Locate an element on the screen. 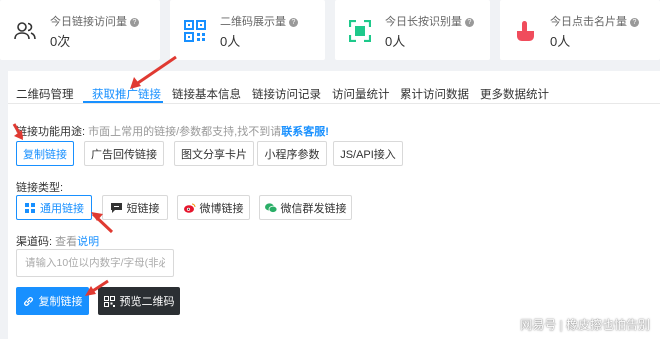  copy-link-button: 复制链接 is located at coordinates (52, 301).